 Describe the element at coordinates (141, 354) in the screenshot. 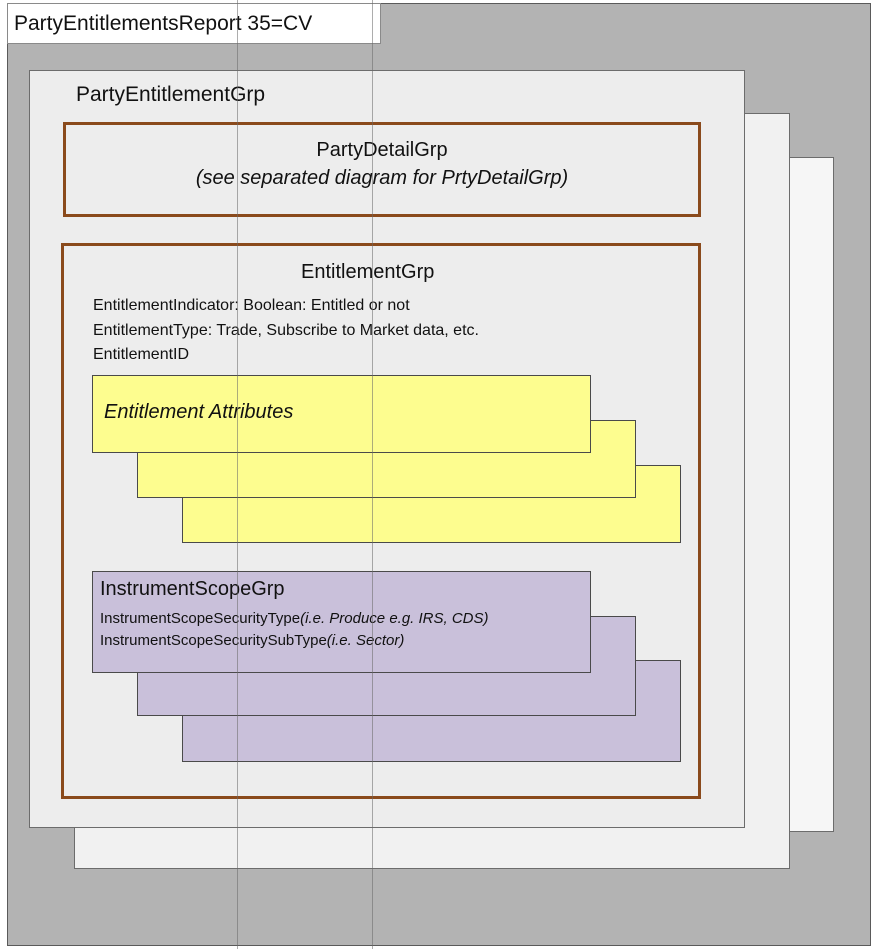

I see `entitlement-field: EntitlementID` at that location.